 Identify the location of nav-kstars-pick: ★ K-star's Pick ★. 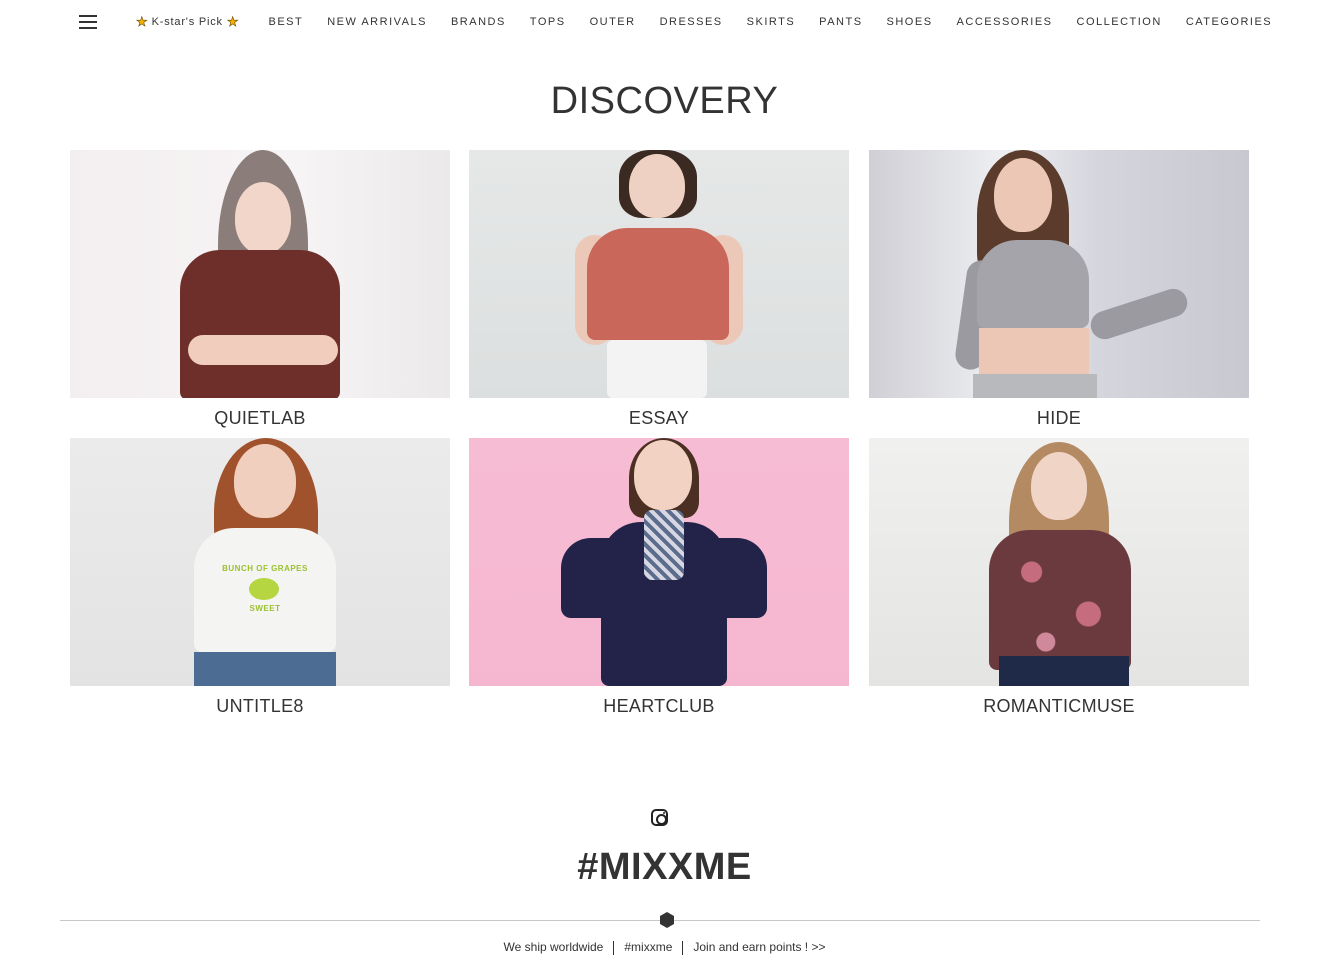
(189, 22).